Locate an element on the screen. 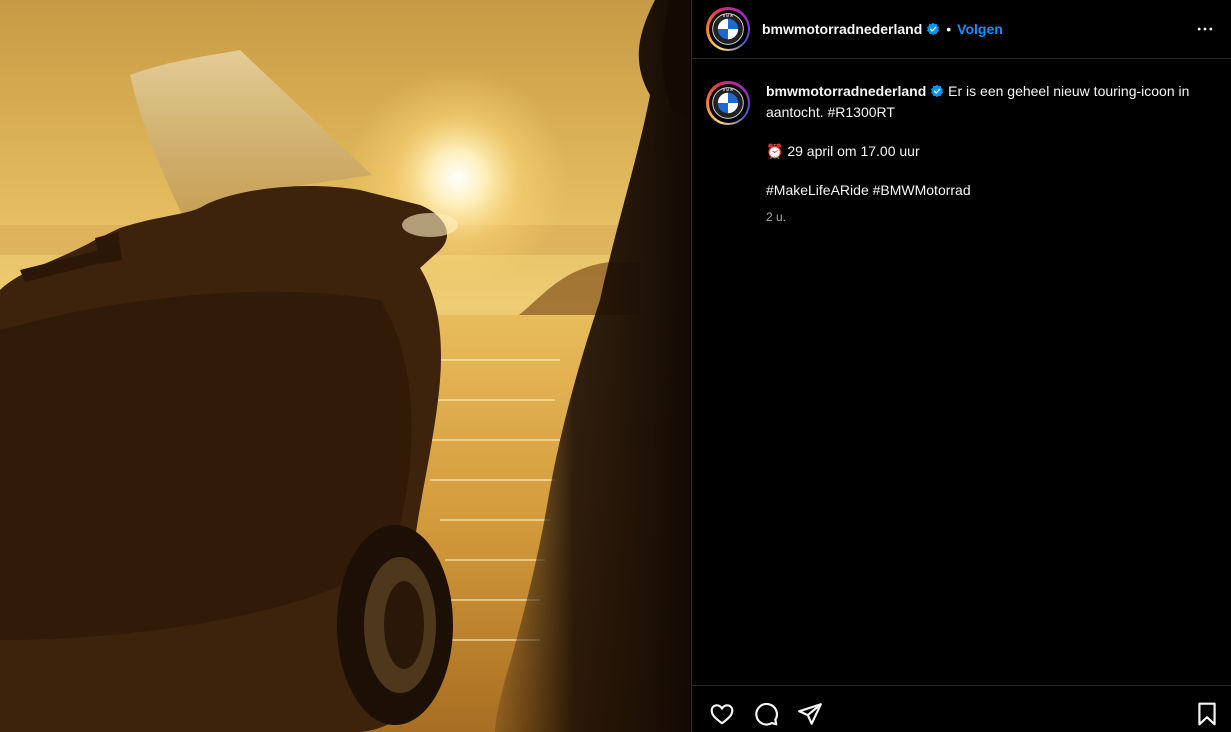 This screenshot has width=1231, height=732. caption-line-2: ⏰ 29 april om 17.00 uur is located at coordinates (991, 151).